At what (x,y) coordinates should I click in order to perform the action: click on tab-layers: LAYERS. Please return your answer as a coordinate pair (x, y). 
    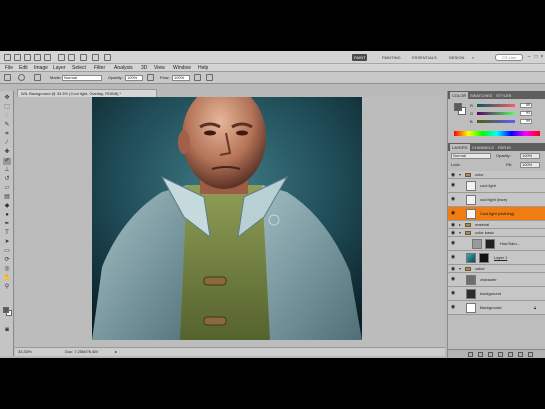
    Looking at the image, I should click on (460, 147).